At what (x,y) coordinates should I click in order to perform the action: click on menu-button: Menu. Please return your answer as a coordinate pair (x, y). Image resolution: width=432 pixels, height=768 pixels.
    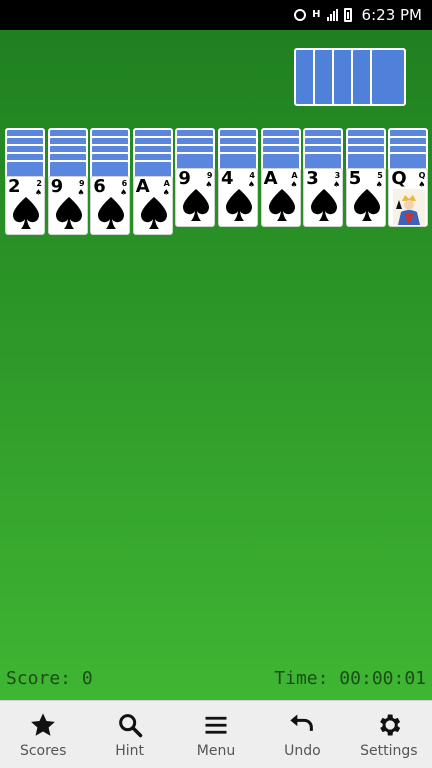
    Looking at the image, I should click on (216, 734).